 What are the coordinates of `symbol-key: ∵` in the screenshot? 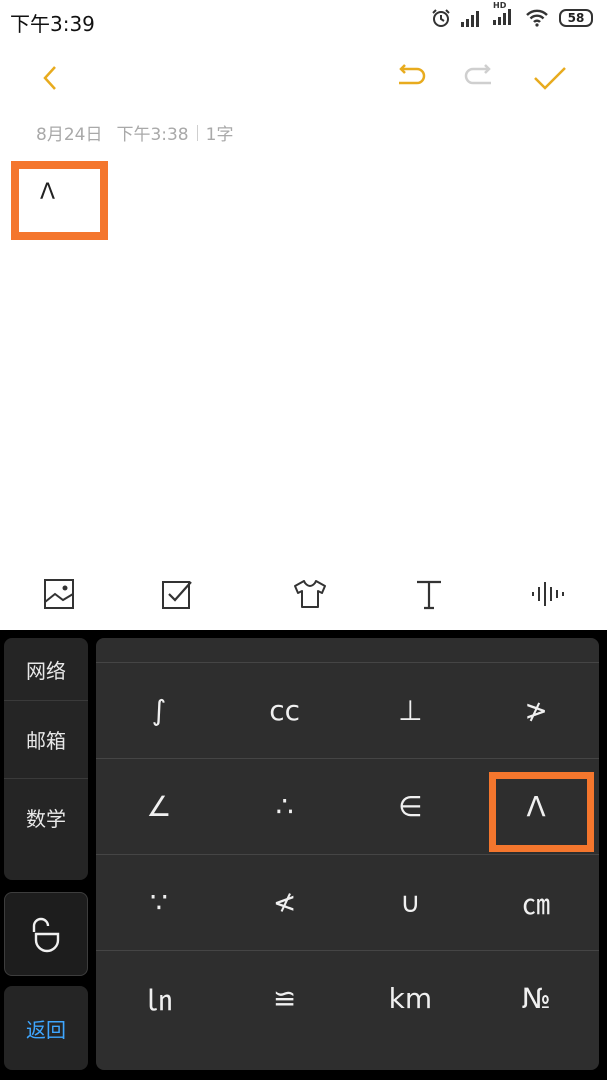 It's located at (159, 902).